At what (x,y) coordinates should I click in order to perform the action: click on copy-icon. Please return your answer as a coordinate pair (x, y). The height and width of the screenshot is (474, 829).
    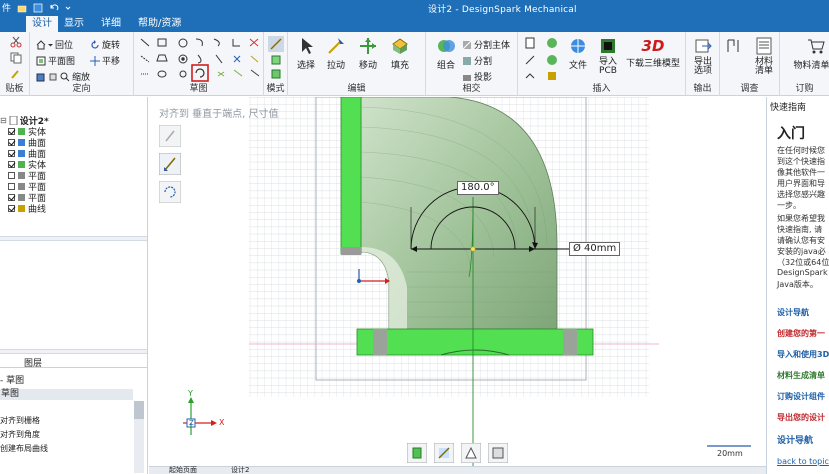
    Looking at the image, I should click on (16, 58).